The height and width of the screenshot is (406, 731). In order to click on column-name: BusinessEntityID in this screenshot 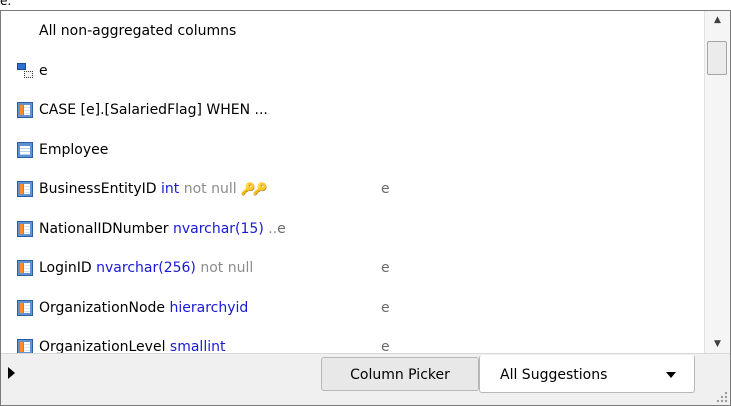, I will do `click(98, 189)`.